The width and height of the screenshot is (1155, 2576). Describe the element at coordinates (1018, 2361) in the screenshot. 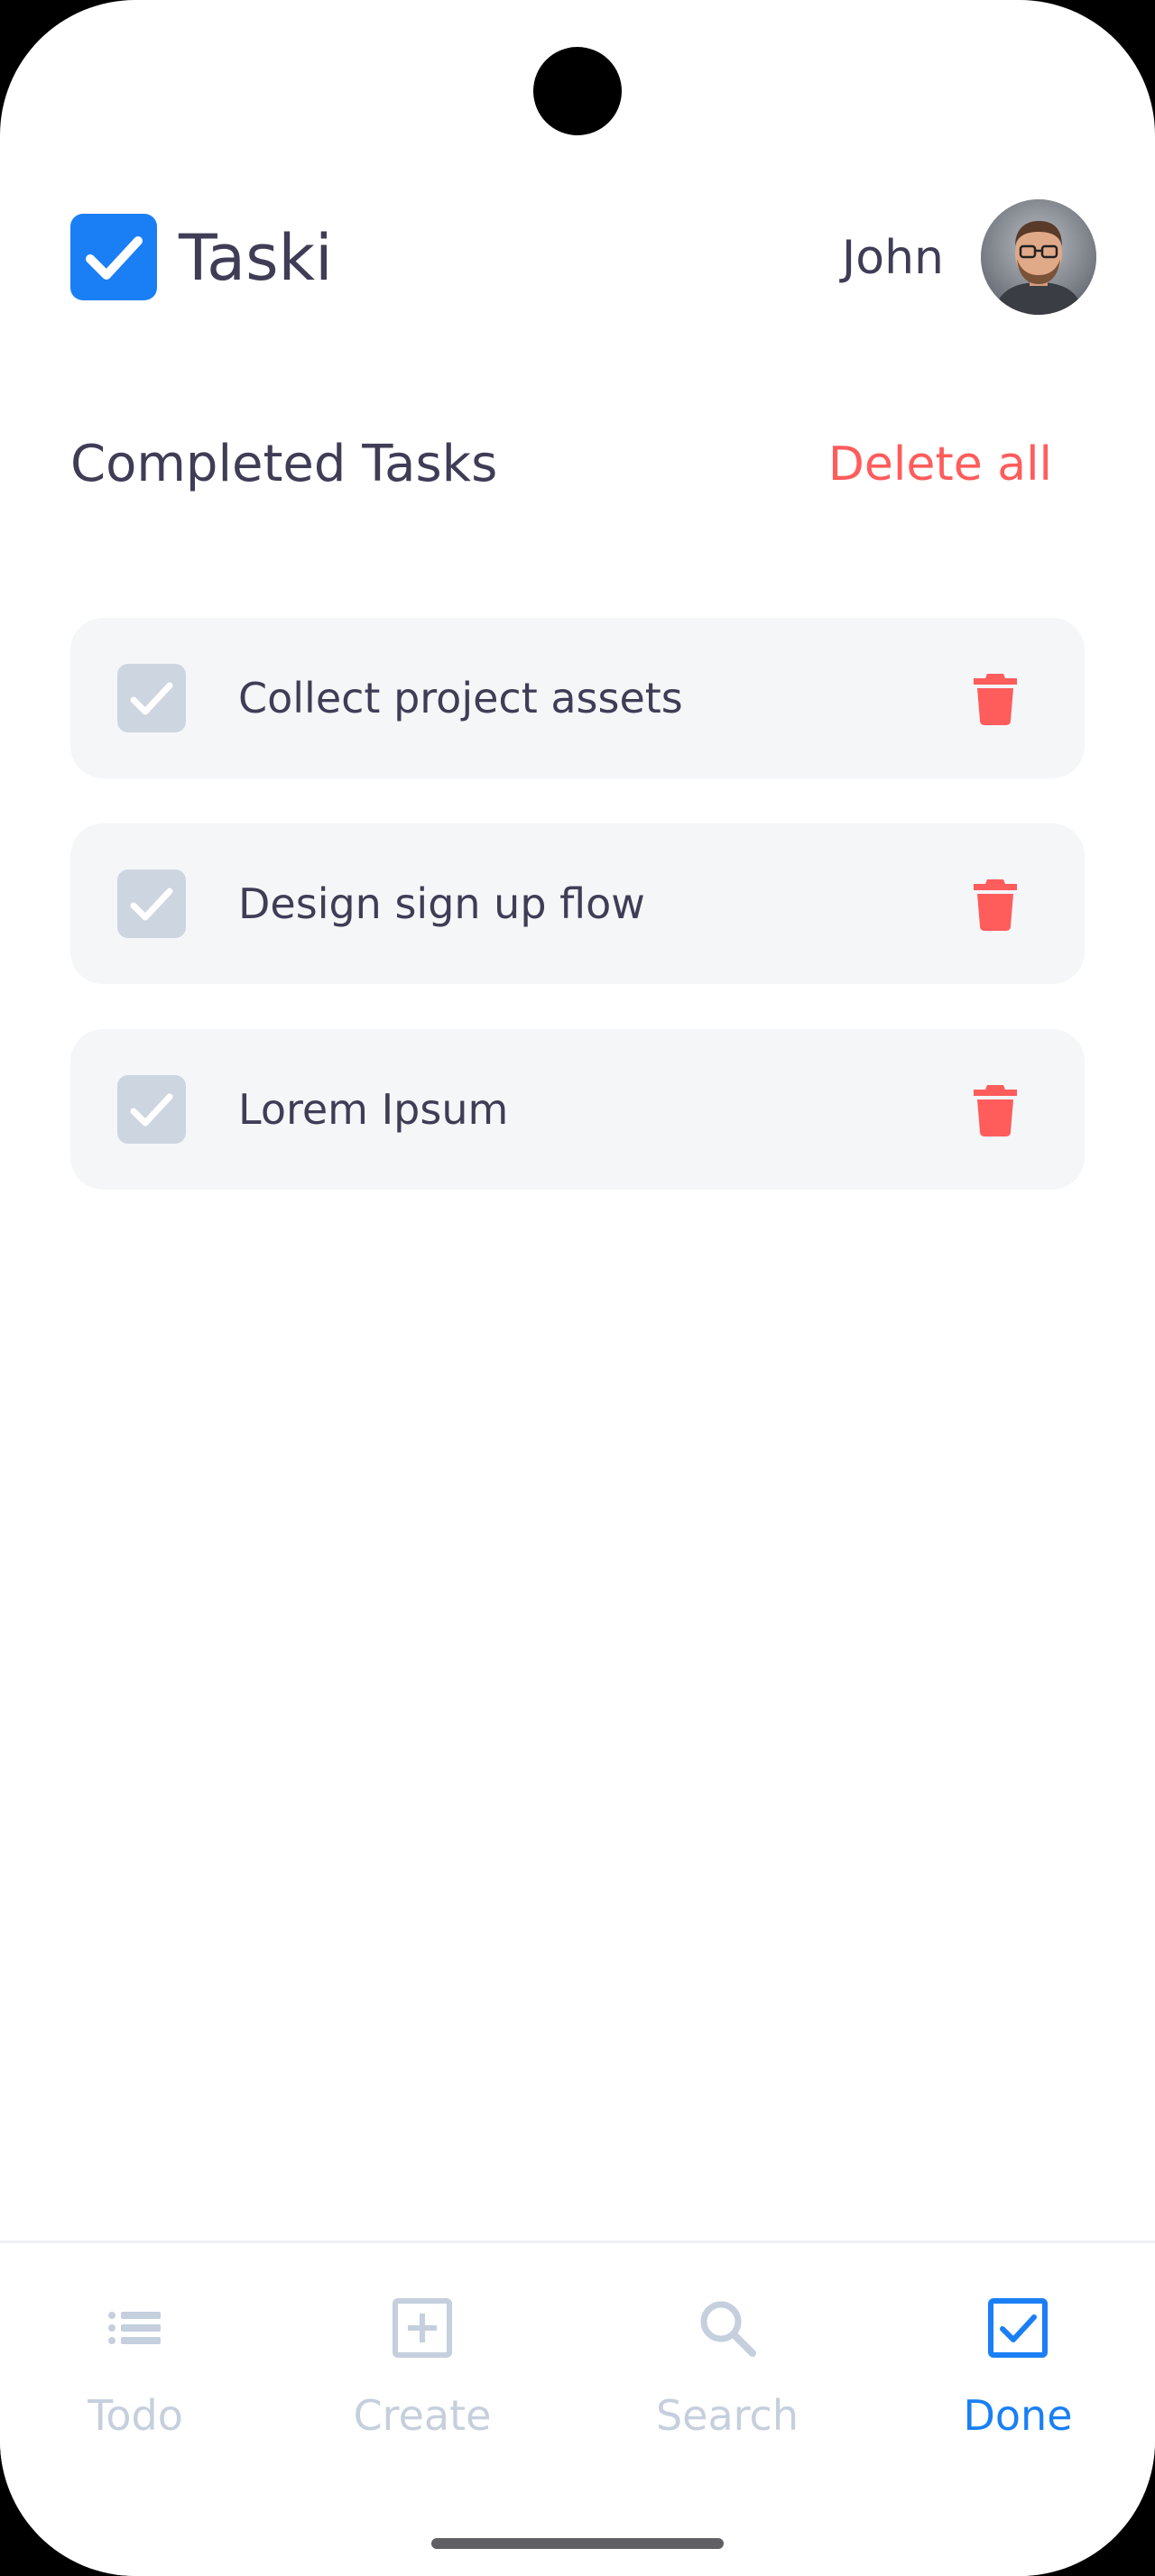

I see `nav-done: Done` at that location.